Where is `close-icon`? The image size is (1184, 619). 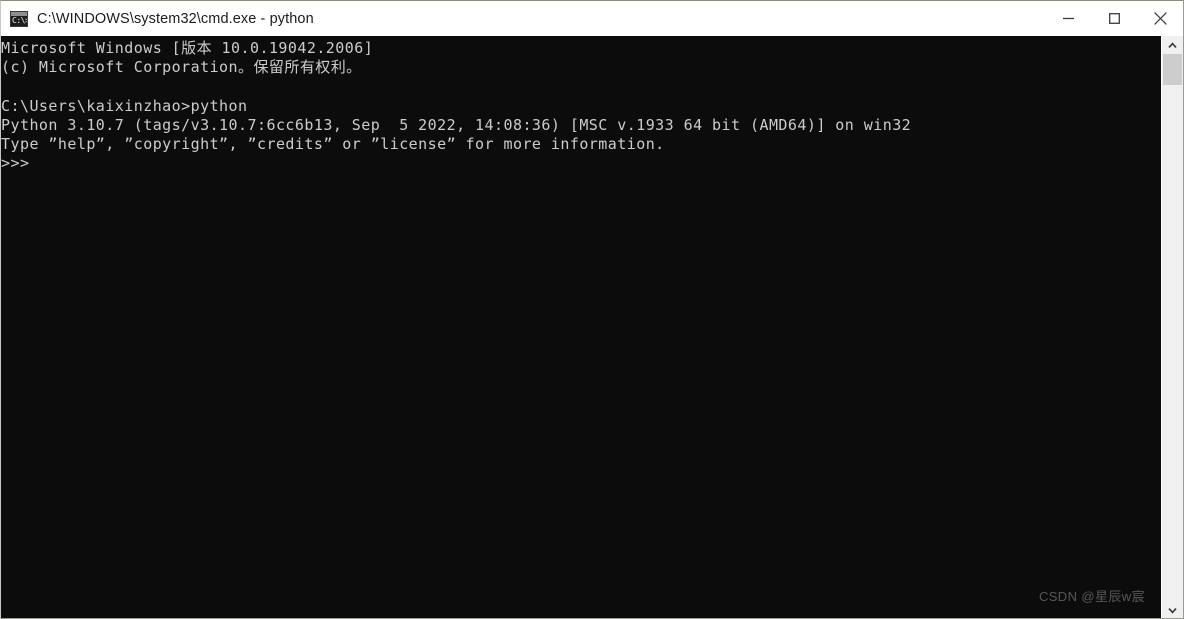
close-icon is located at coordinates (1160, 18).